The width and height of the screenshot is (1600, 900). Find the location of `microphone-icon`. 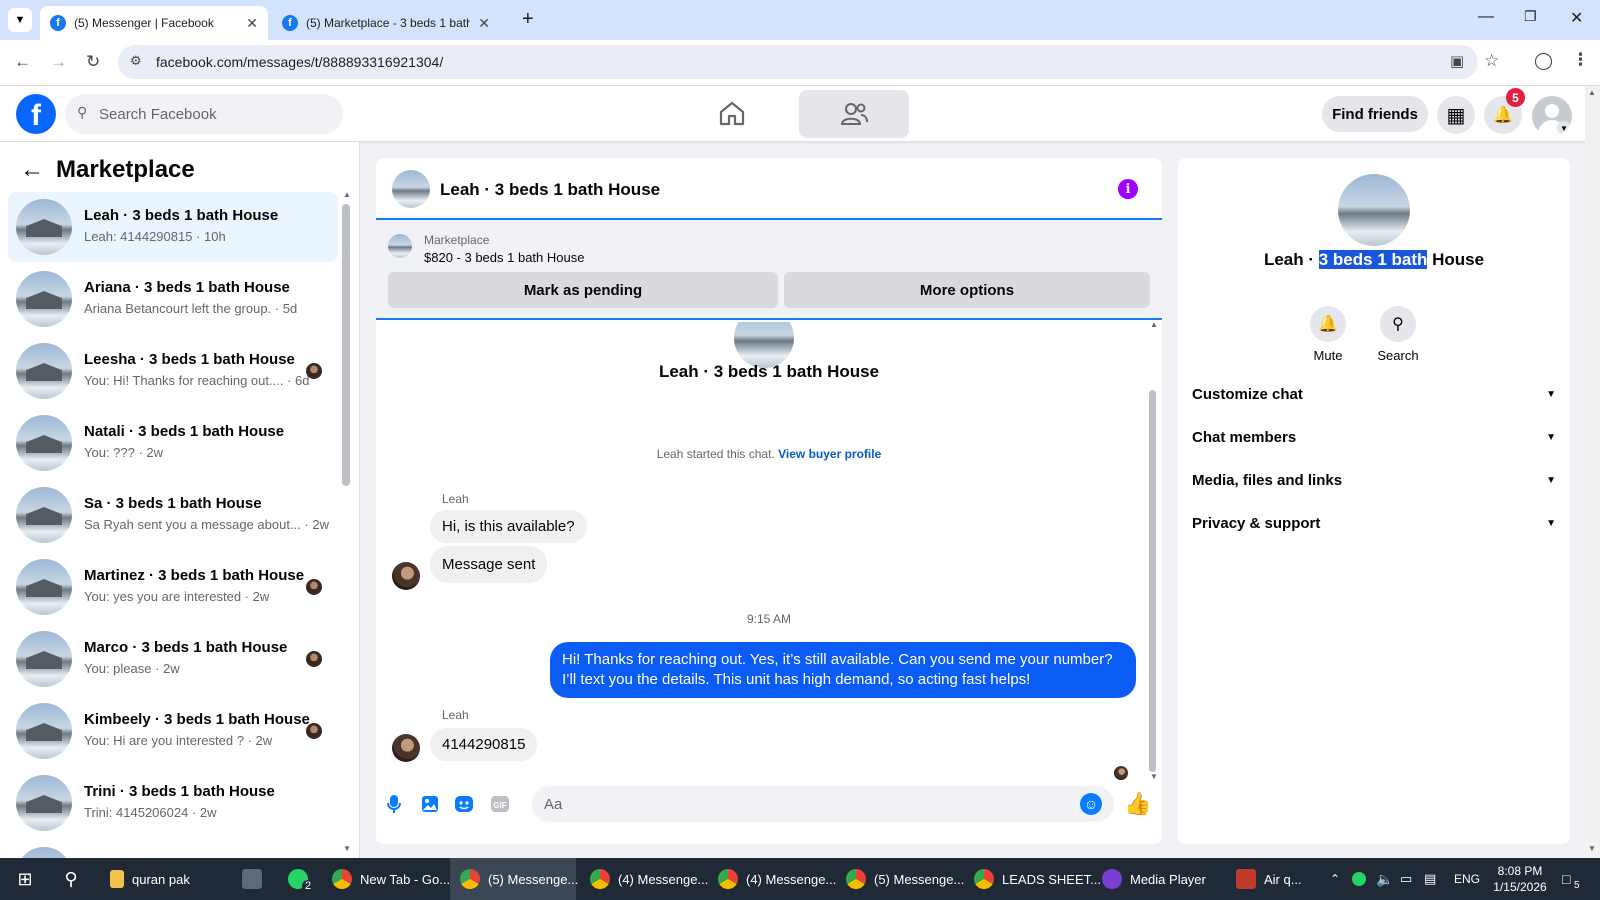

microphone-icon is located at coordinates (394, 804).